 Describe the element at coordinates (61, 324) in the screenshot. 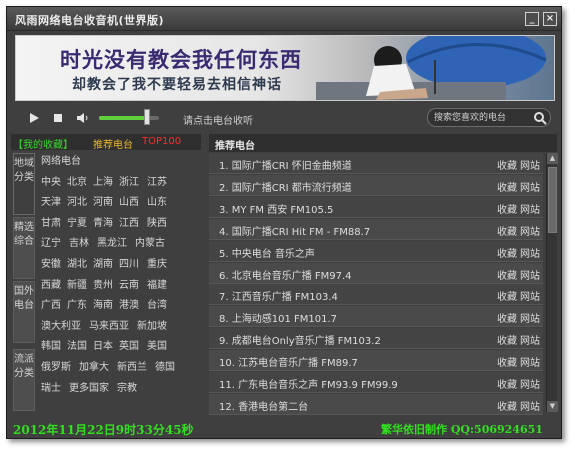

I see `region-link: 澳大利亚` at that location.